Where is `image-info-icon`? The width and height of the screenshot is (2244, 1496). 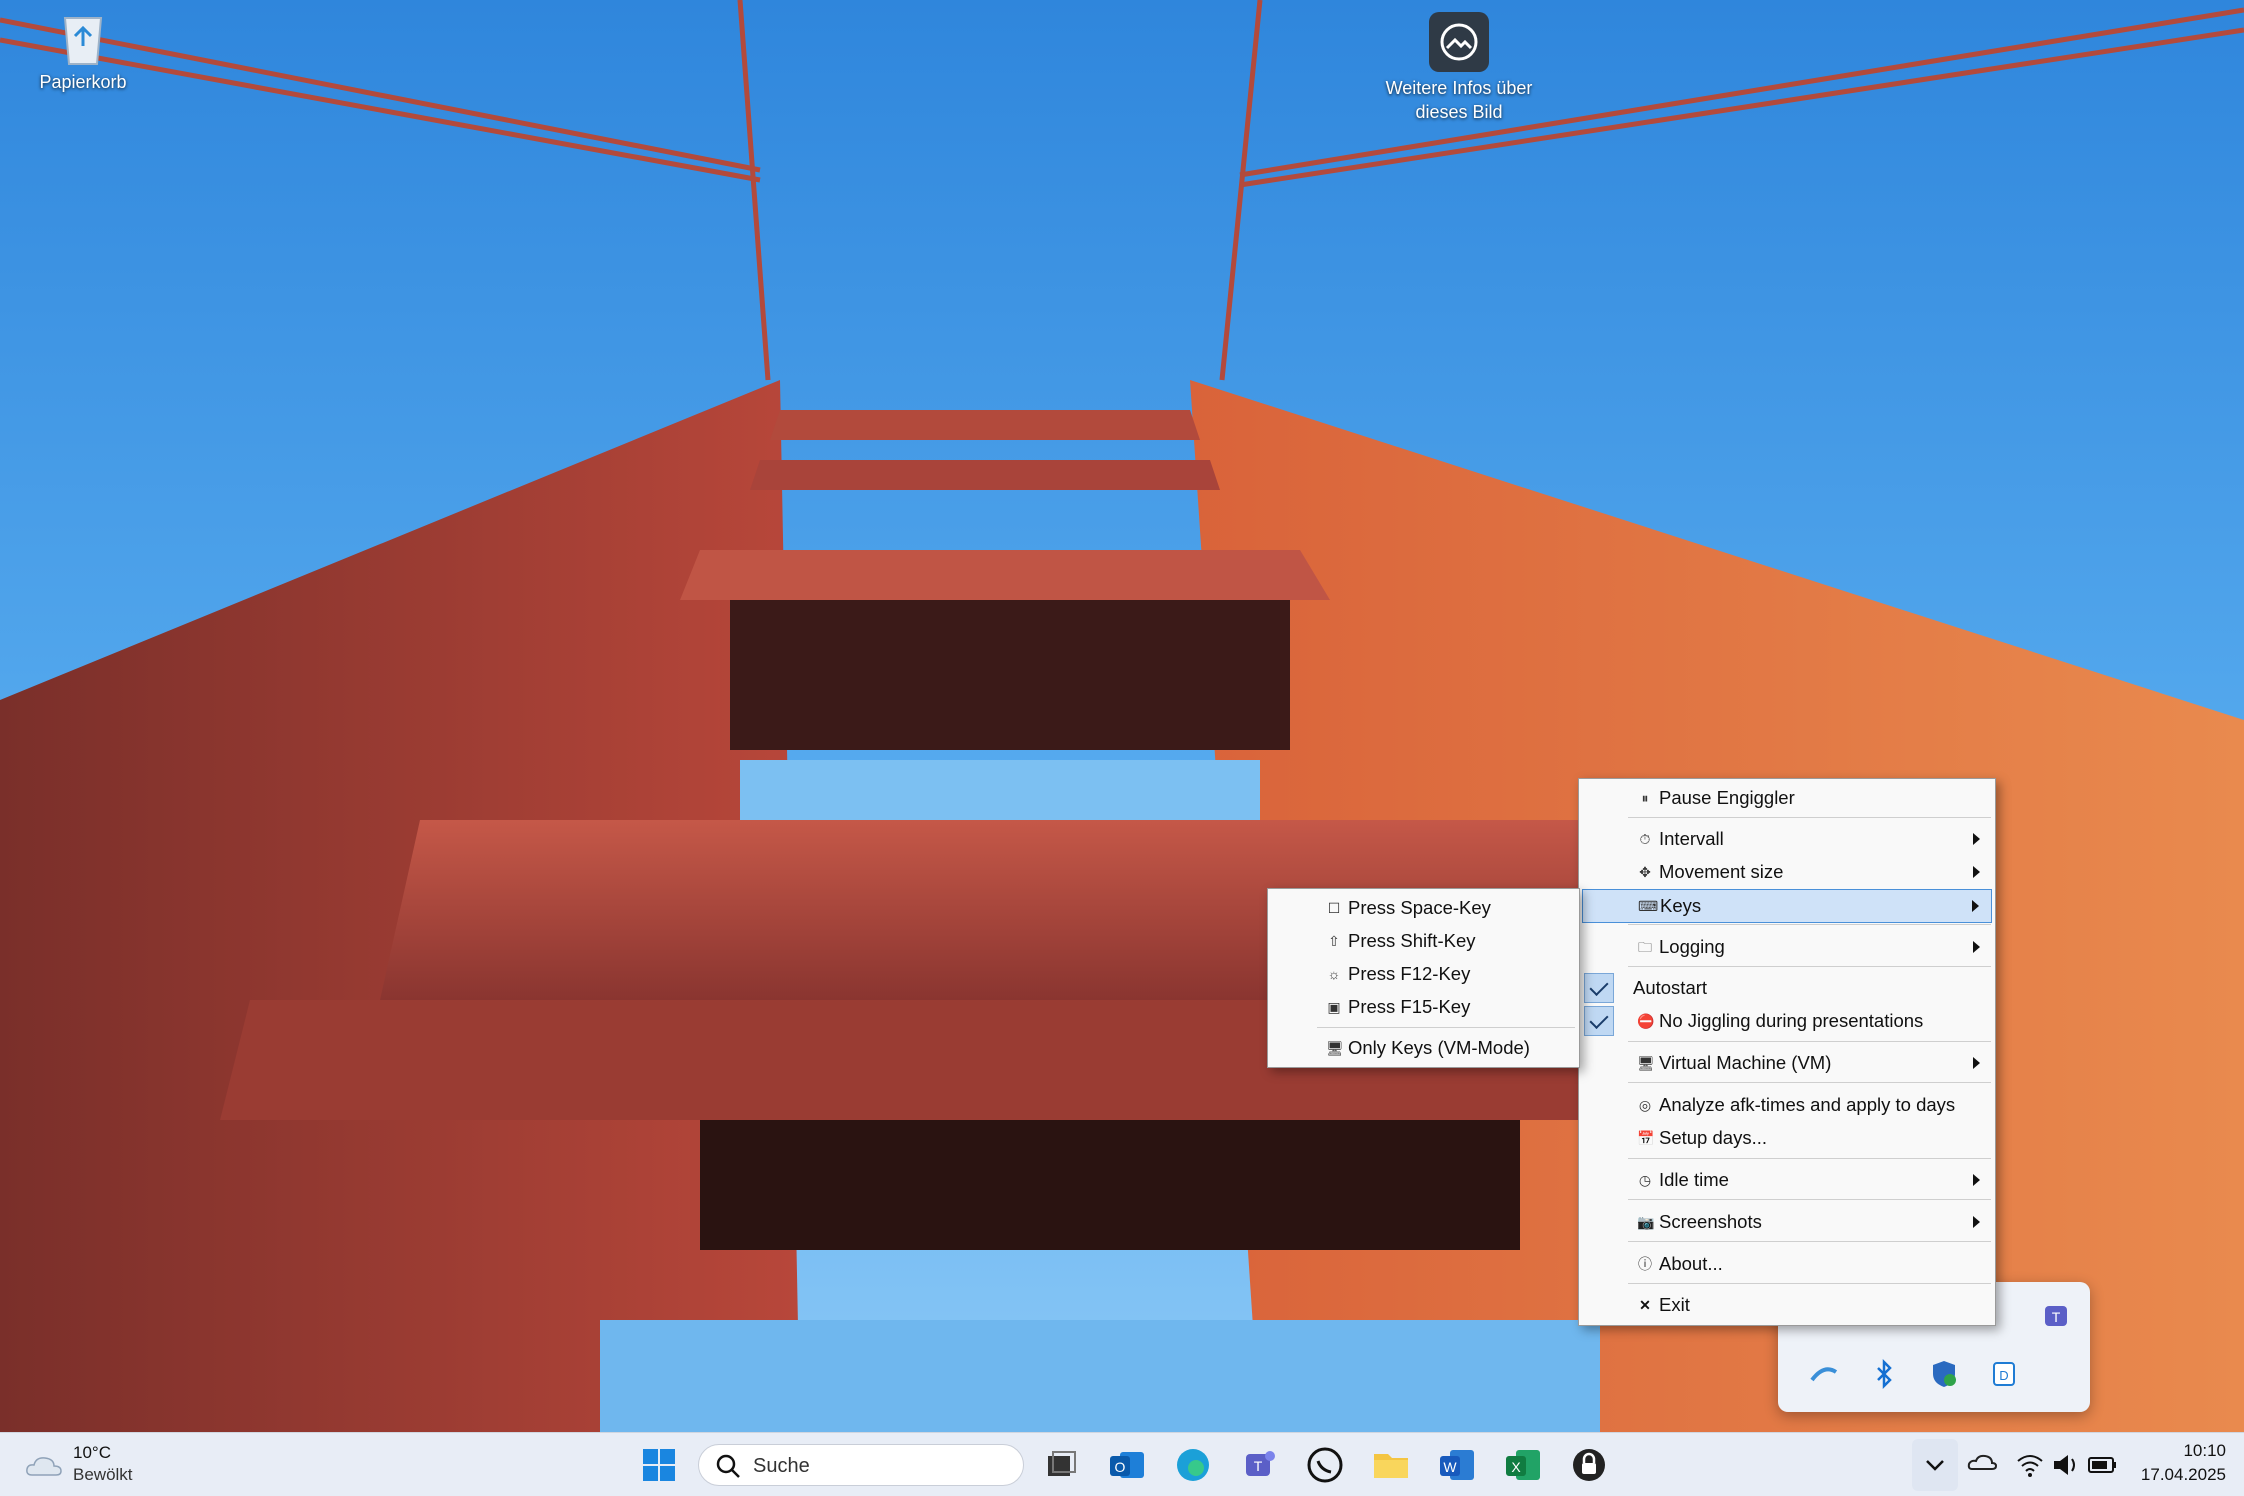
image-info-icon is located at coordinates (1459, 42).